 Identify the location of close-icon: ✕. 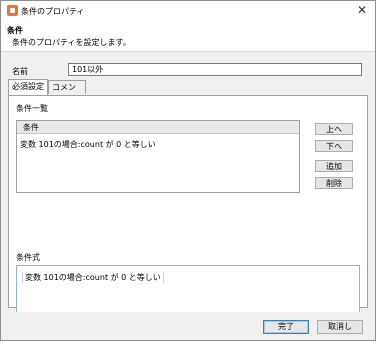
(362, 10).